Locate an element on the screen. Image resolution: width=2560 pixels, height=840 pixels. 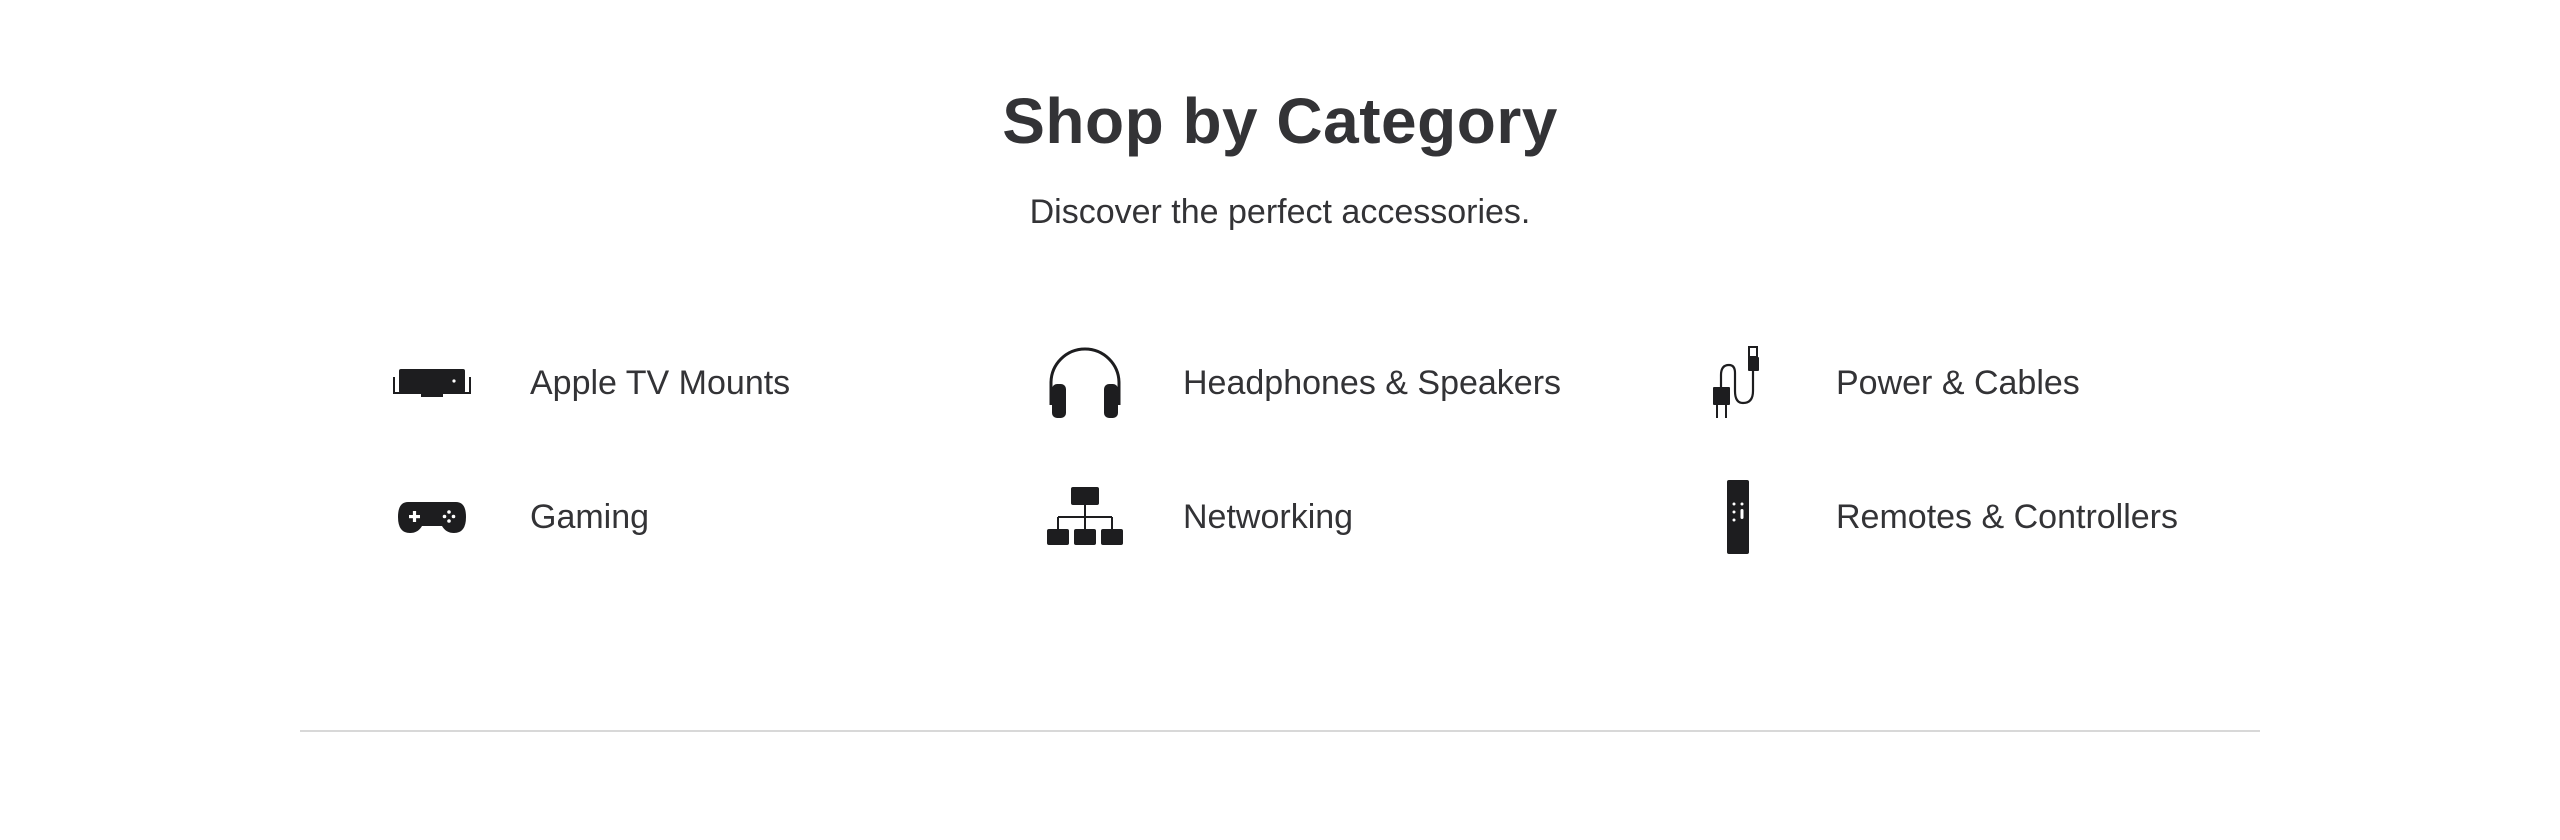
remote-icon is located at coordinates (1738, 517).